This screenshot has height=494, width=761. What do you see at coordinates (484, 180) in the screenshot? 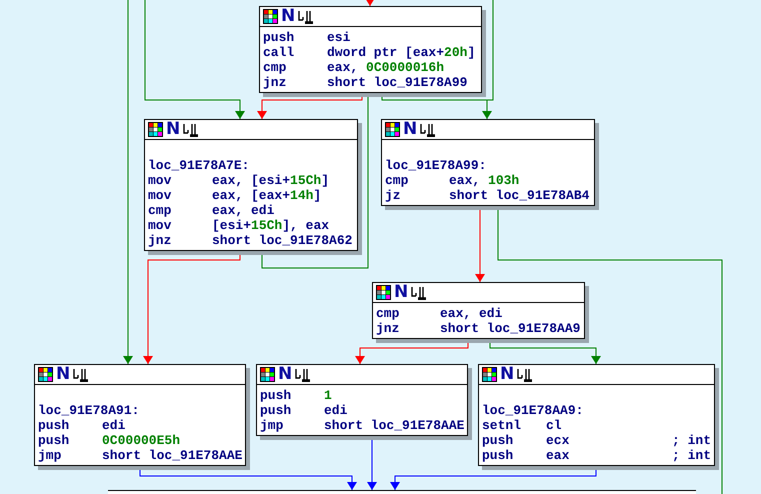
I see `operands: eax, 103h` at bounding box center [484, 180].